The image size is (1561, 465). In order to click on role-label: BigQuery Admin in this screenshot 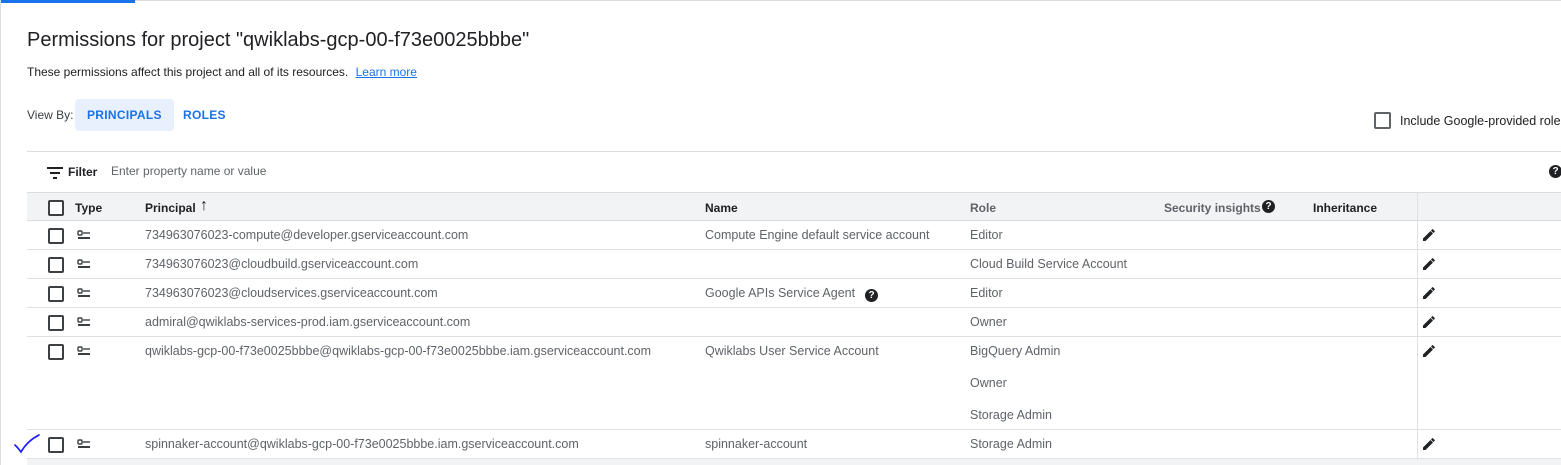, I will do `click(1015, 351)`.